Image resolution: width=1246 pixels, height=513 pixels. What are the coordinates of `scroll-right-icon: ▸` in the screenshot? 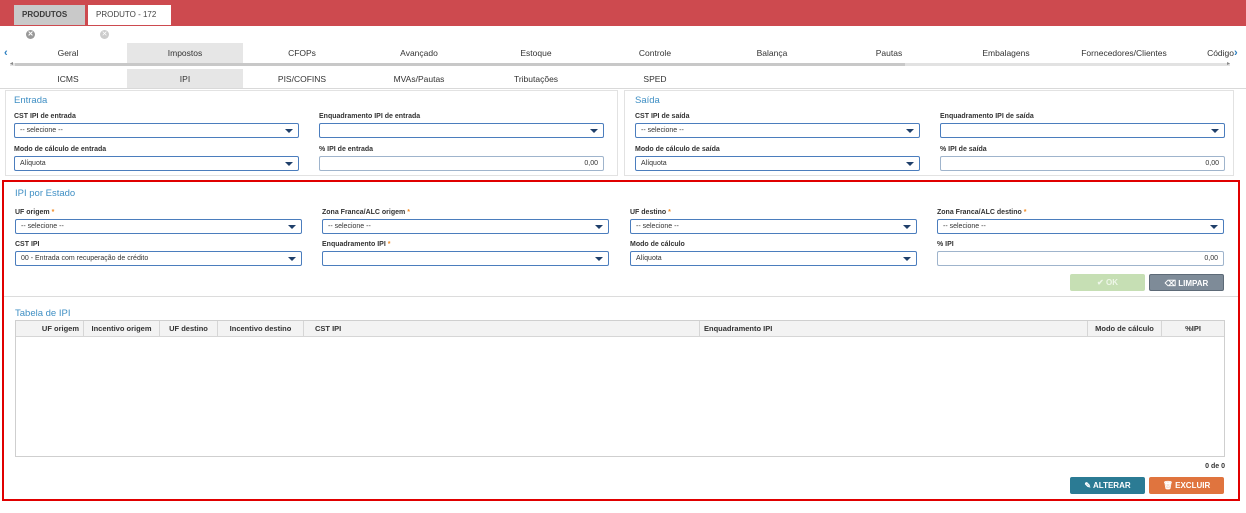 It's located at (1228, 63).